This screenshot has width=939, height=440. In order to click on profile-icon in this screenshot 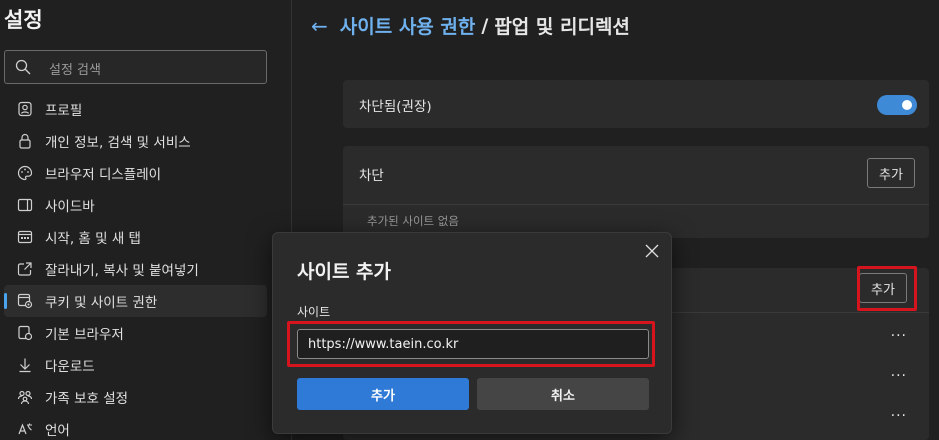, I will do `click(25, 109)`.